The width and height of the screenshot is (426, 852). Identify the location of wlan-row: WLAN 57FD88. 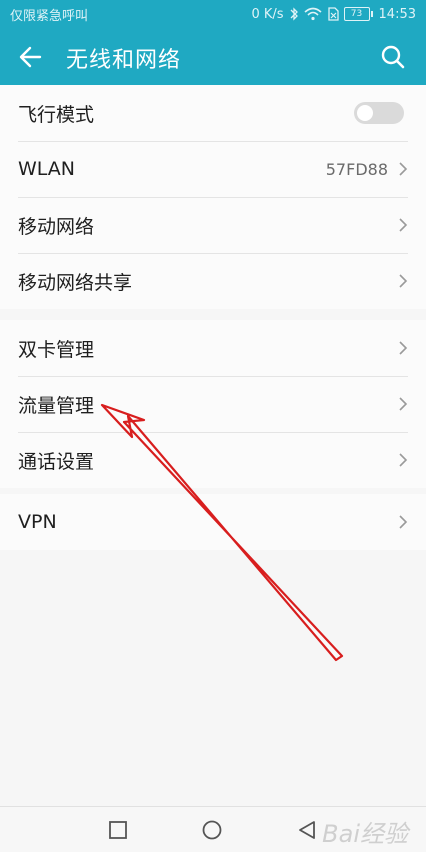
(213, 169).